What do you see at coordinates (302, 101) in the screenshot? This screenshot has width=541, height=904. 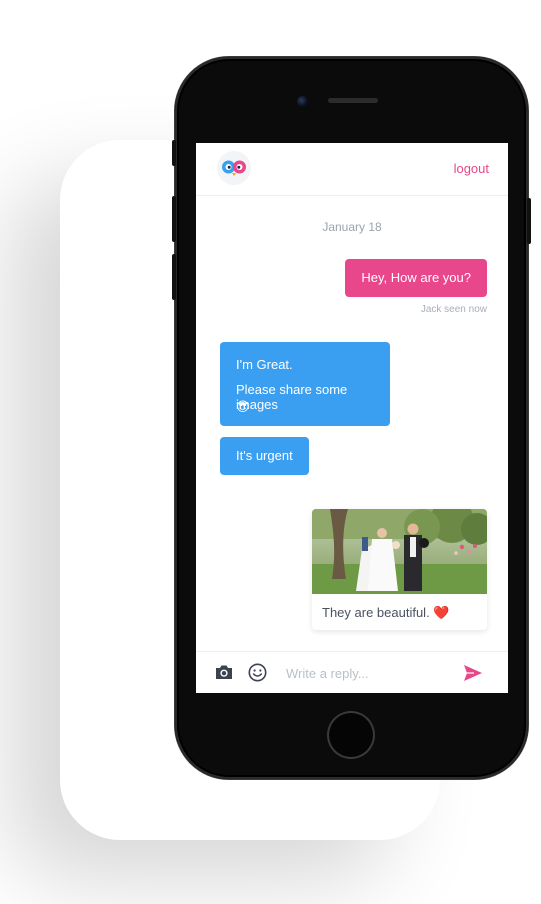 I see `front-camera` at bounding box center [302, 101].